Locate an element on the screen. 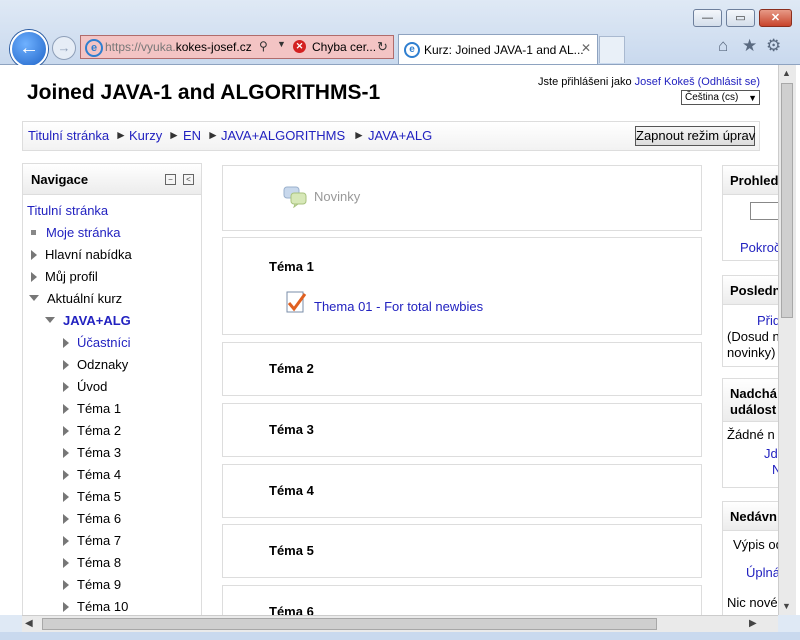  star-icon: ★ is located at coordinates (749, 46).